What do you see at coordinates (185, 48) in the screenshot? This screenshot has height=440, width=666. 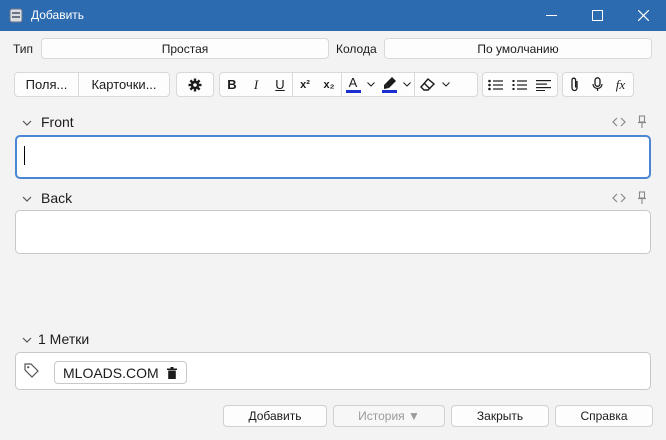 I see `note-type-selector: Простая` at bounding box center [185, 48].